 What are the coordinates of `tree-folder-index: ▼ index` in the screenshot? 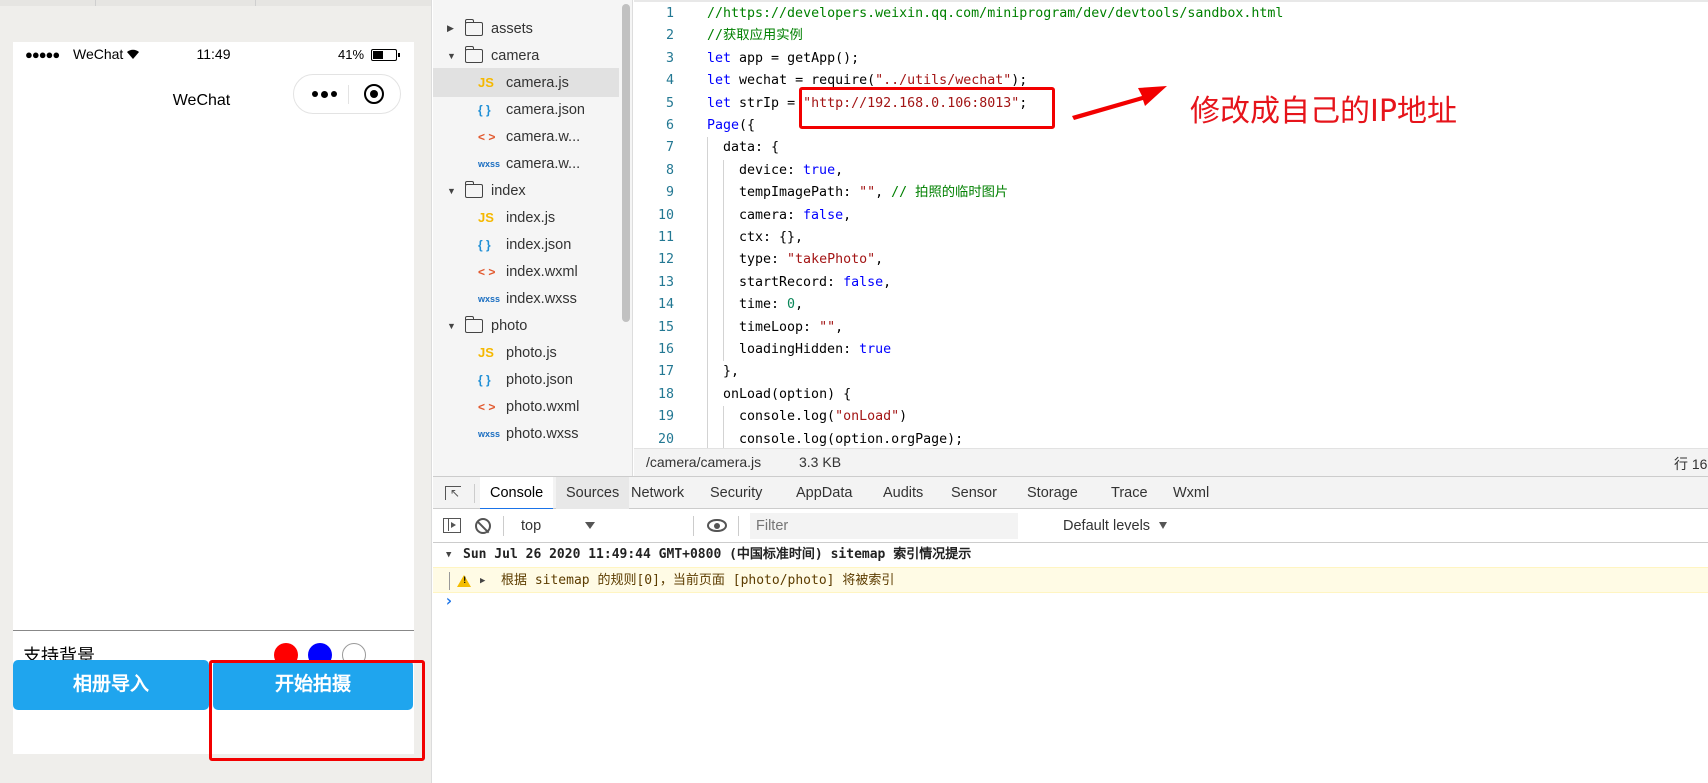 It's located at (526, 190).